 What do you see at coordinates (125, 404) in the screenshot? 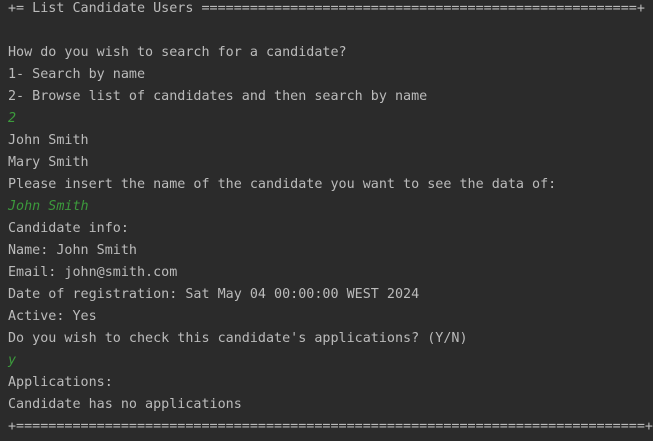
I see `applications-empty-message: Candidate has no applications` at bounding box center [125, 404].